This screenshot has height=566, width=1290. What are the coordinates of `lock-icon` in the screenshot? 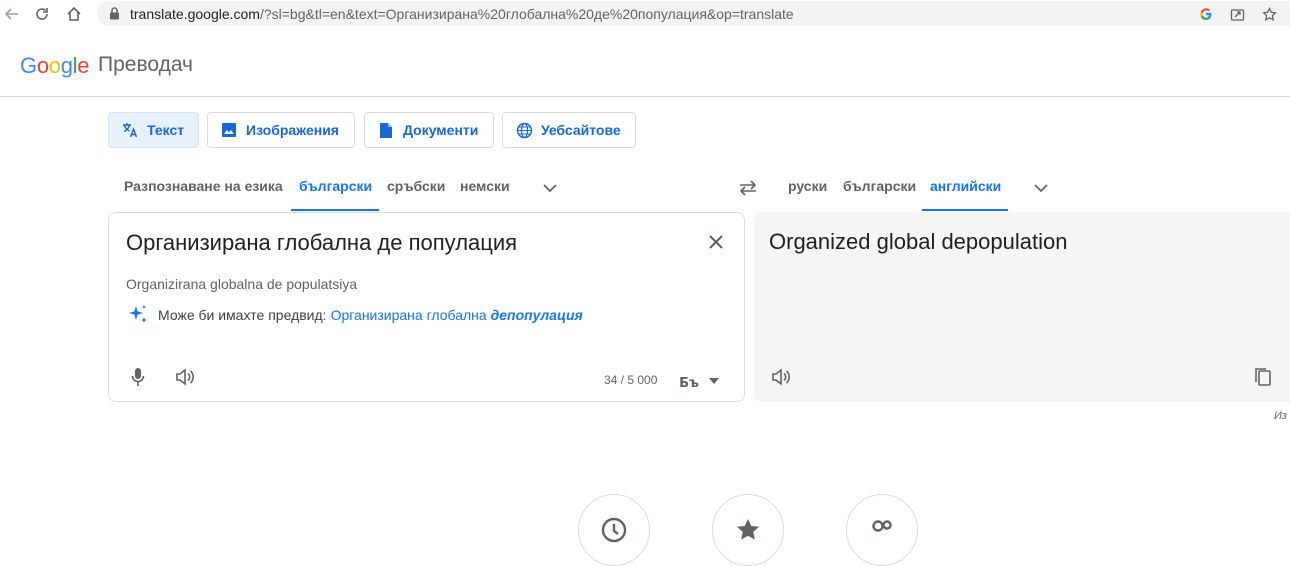 It's located at (114, 16).